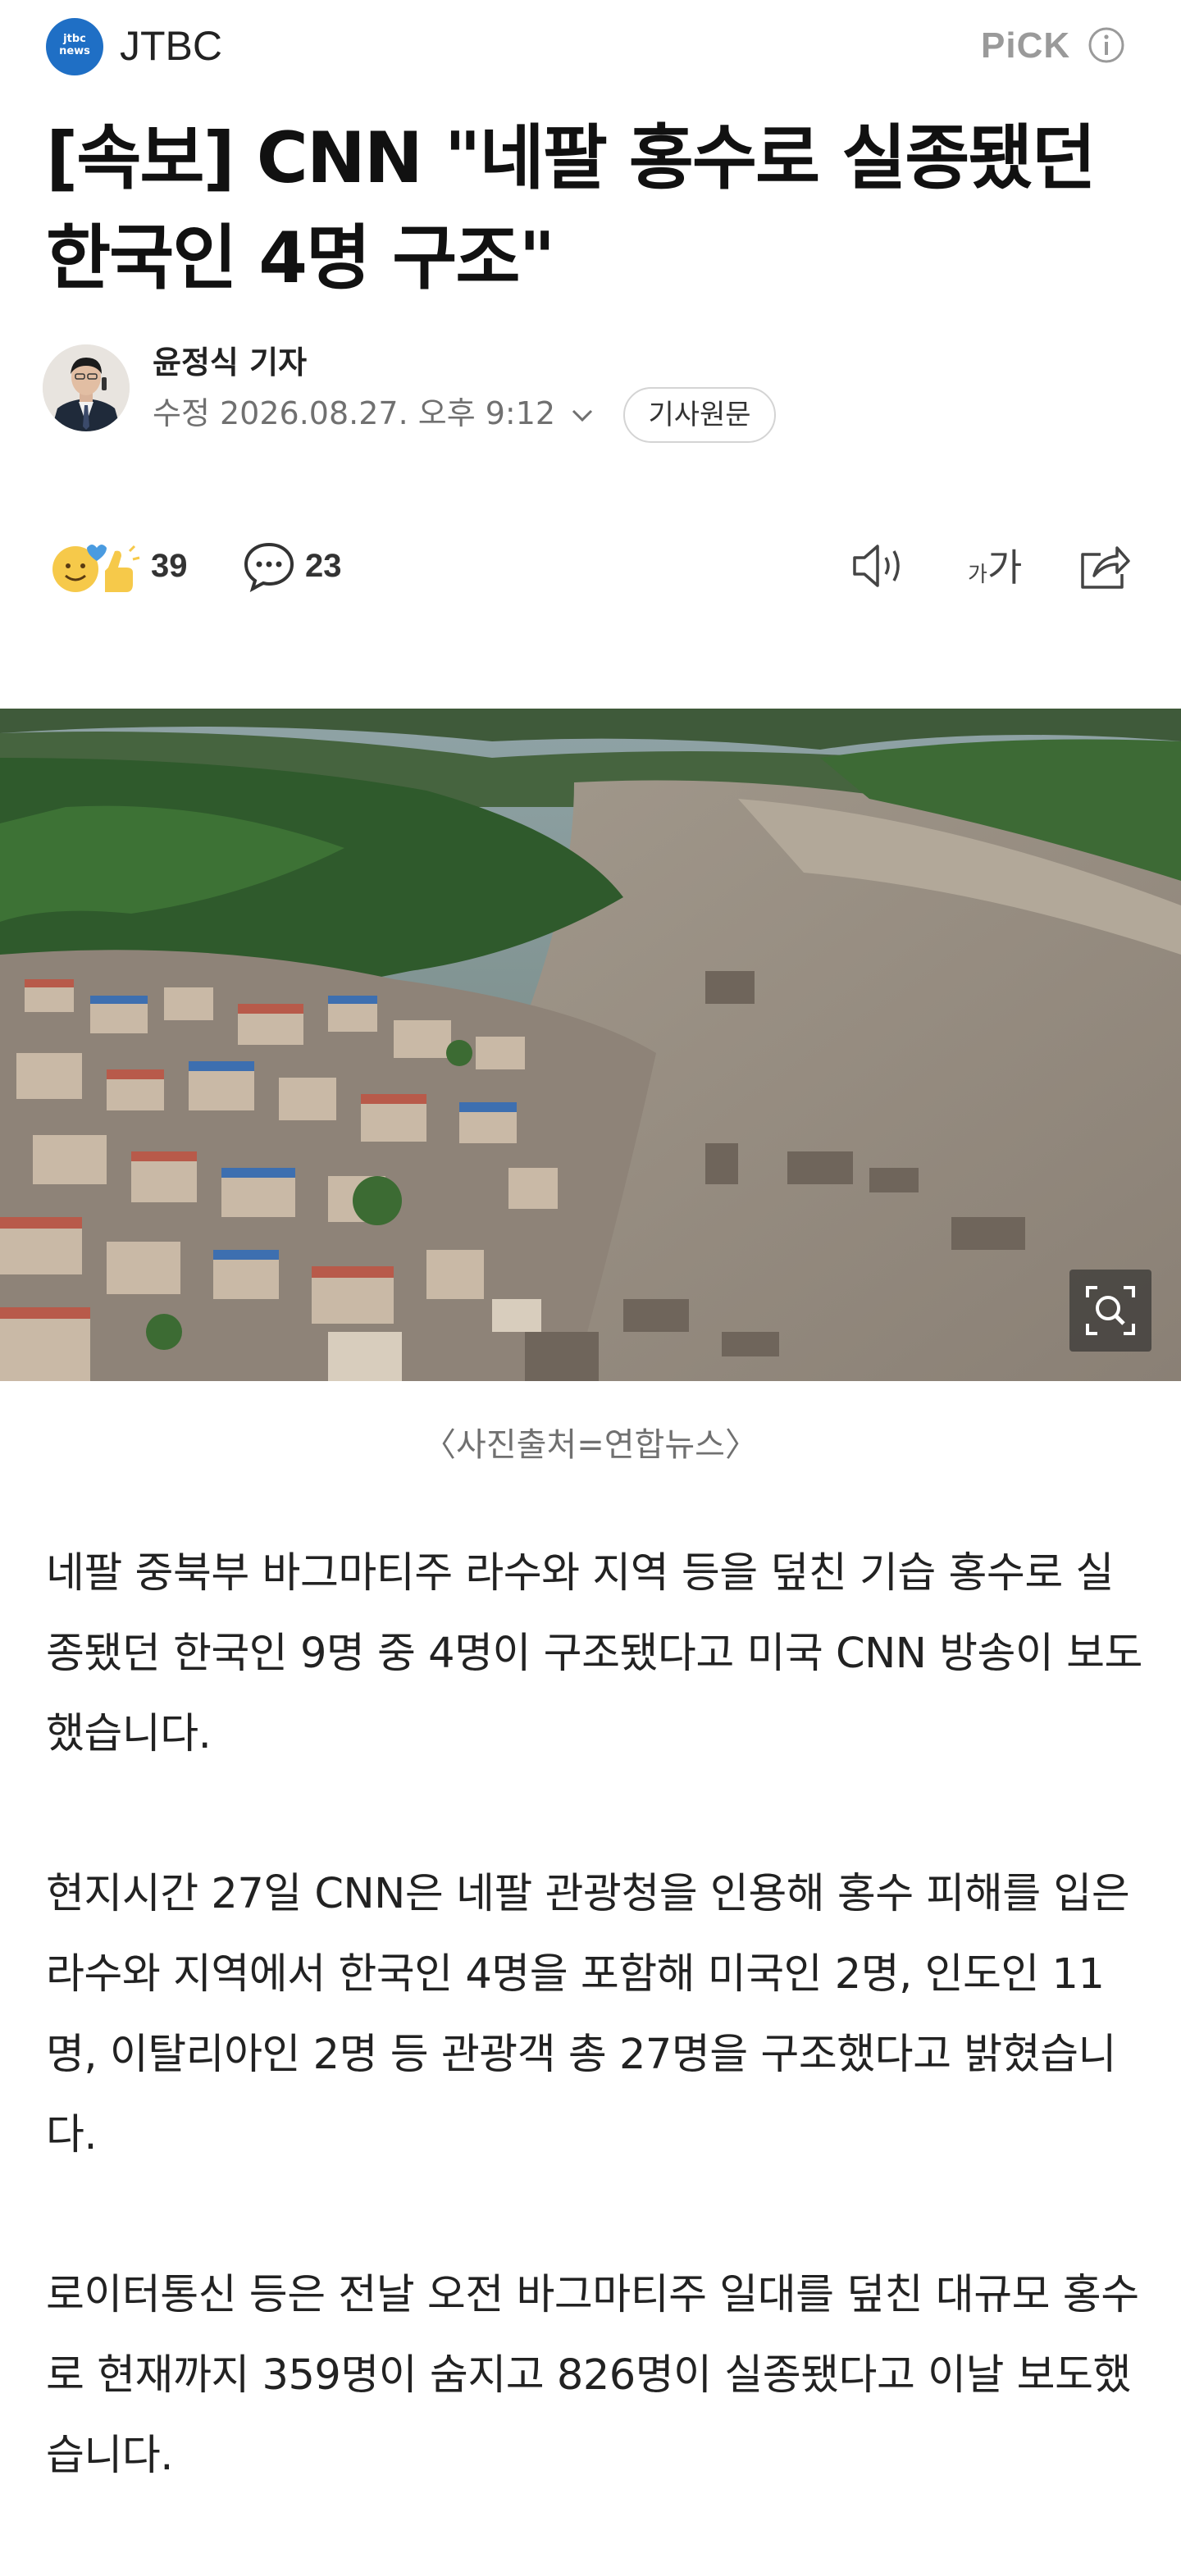  What do you see at coordinates (977, 575) in the screenshot?
I see `font-size-small-label: 가` at bounding box center [977, 575].